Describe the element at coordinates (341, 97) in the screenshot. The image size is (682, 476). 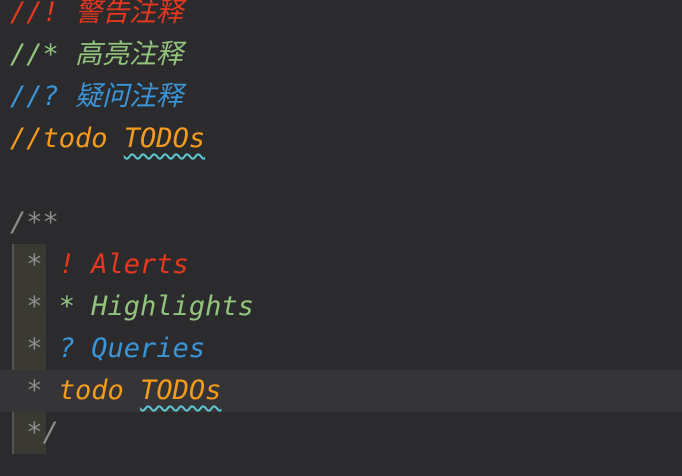
I see `code-line: //? 疑问注释` at that location.